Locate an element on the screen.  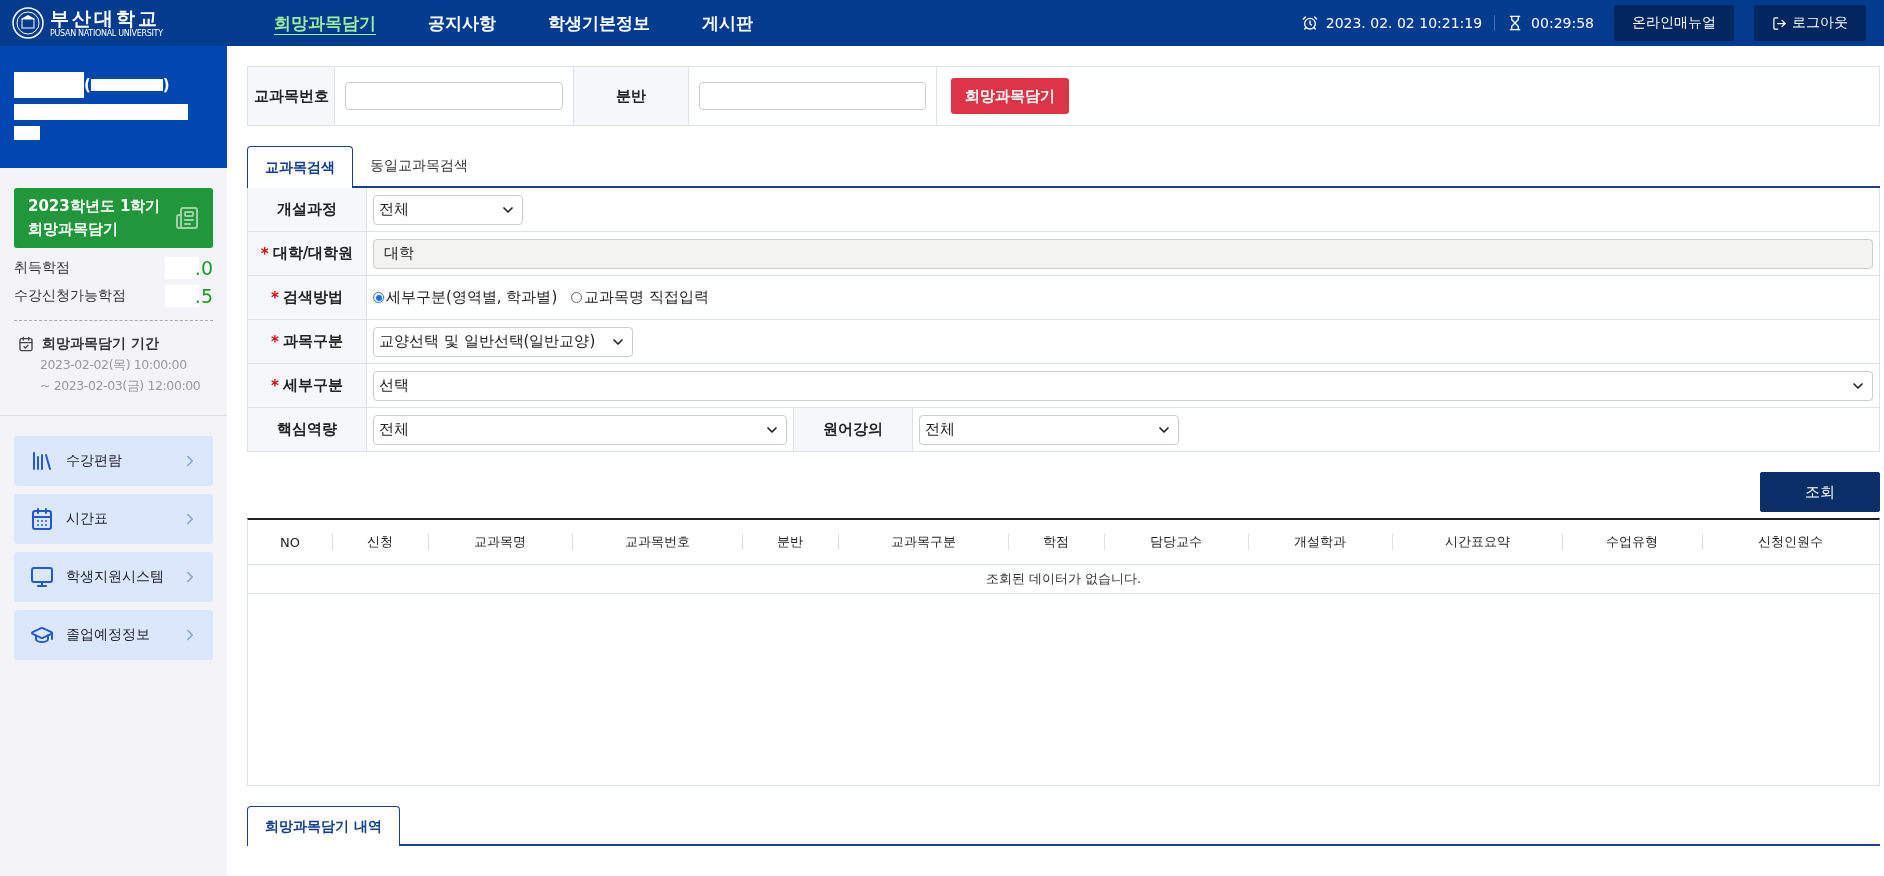
column-header: NO is located at coordinates (290, 542).